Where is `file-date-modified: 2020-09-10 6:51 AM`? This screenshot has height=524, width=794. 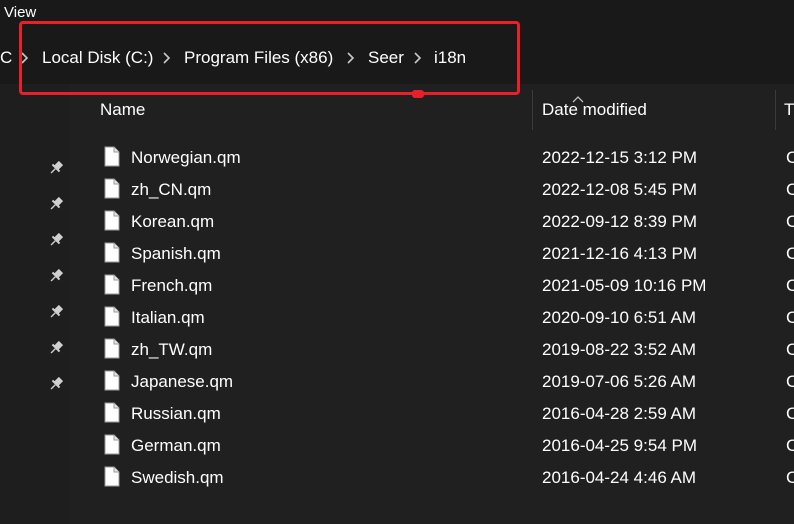 file-date-modified: 2020-09-10 6:51 AM is located at coordinates (619, 317).